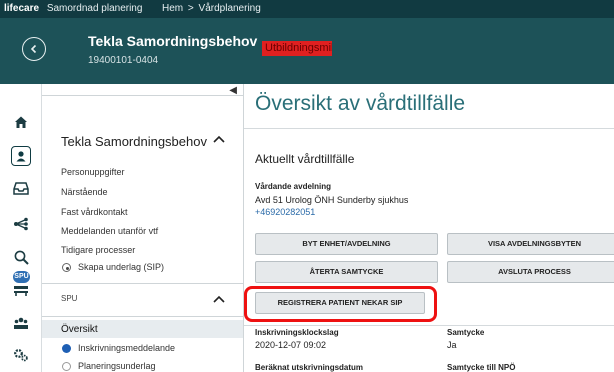  I want to click on page-title: Översikt av vårdtillfälle, so click(360, 103).